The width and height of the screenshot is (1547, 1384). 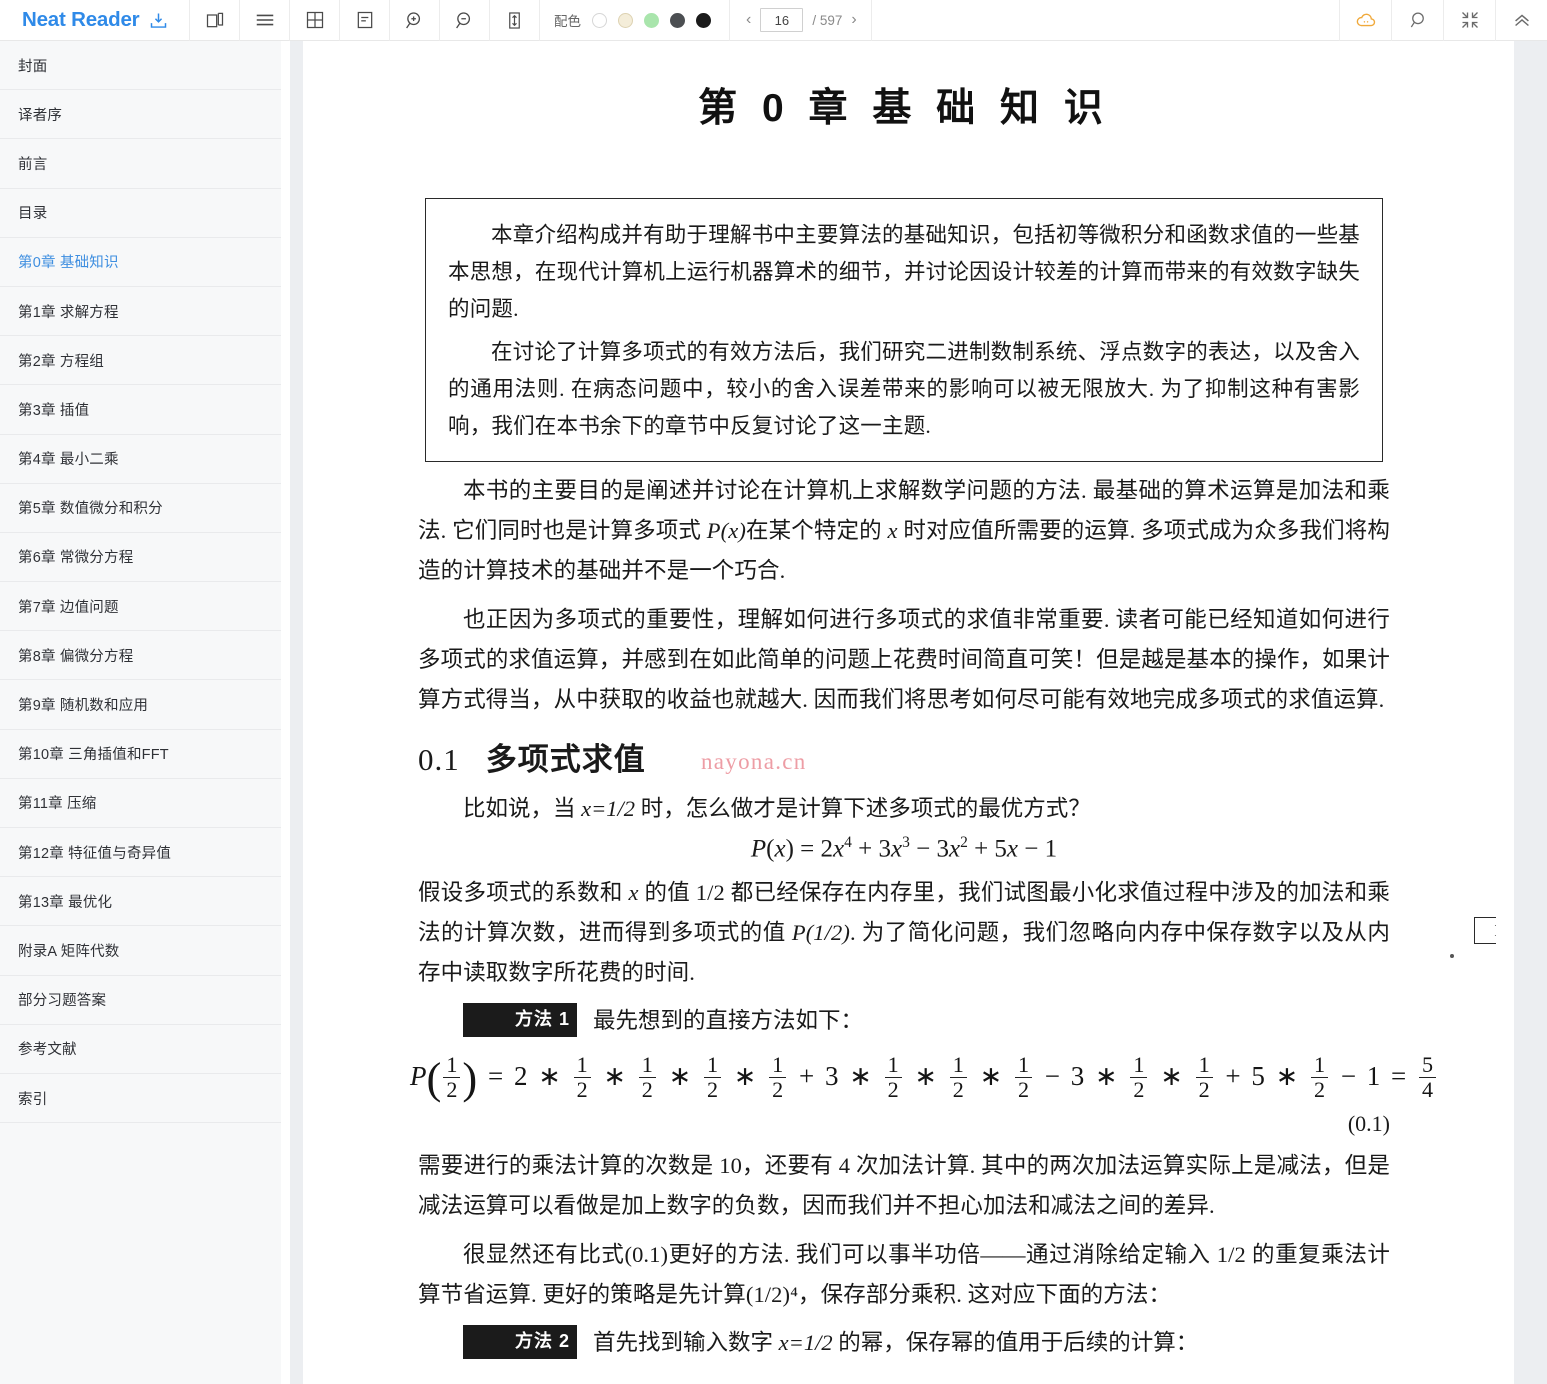 I want to click on method-1-line: 方法 1 最先想到的直接方法如下：, so click(x=904, y=1020).